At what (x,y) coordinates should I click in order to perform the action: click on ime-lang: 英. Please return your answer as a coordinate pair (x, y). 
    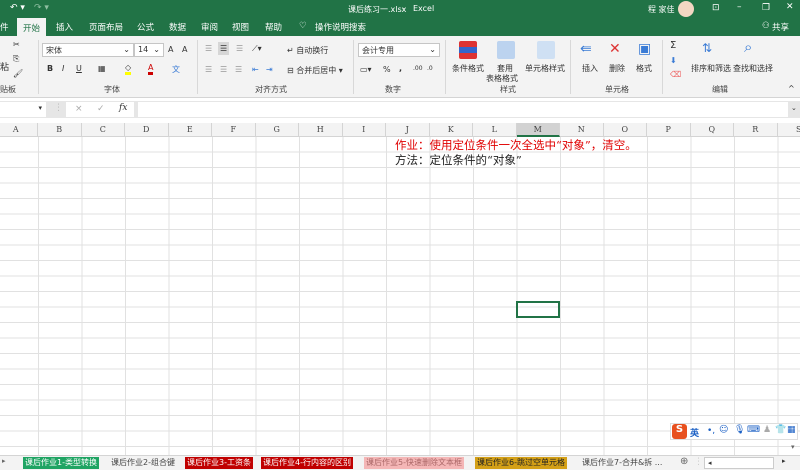
    Looking at the image, I should click on (694, 432).